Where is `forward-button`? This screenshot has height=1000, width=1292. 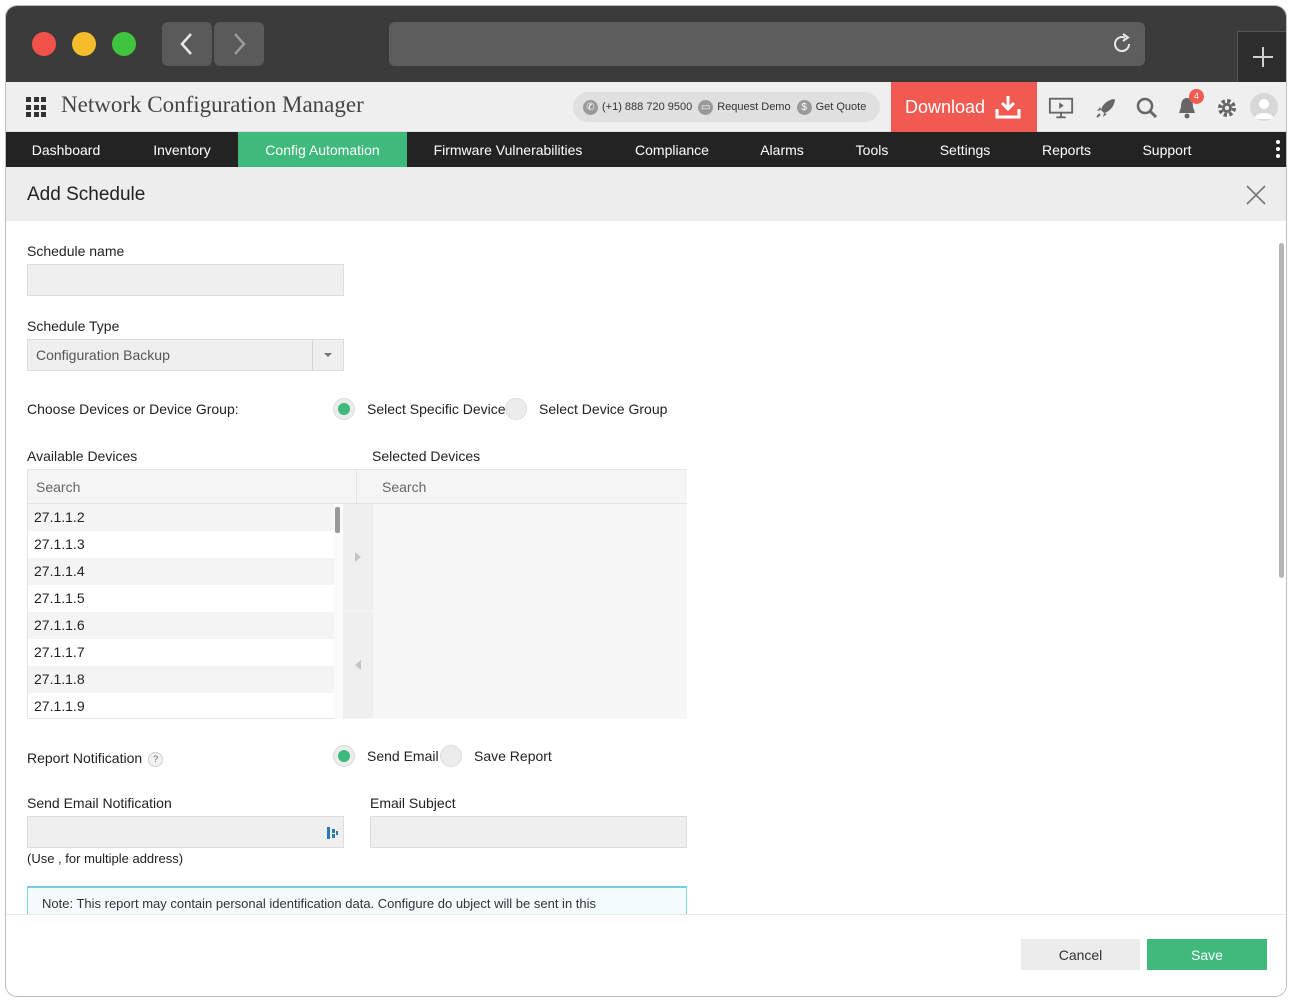
forward-button is located at coordinates (239, 44).